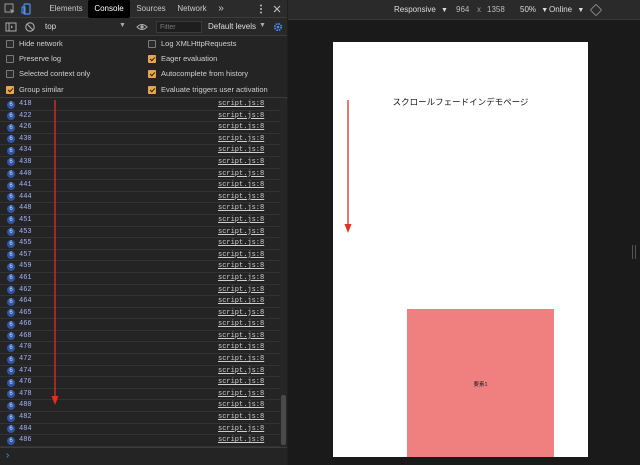  I want to click on log-row: 6 448 script.js:8, so click(143, 209).